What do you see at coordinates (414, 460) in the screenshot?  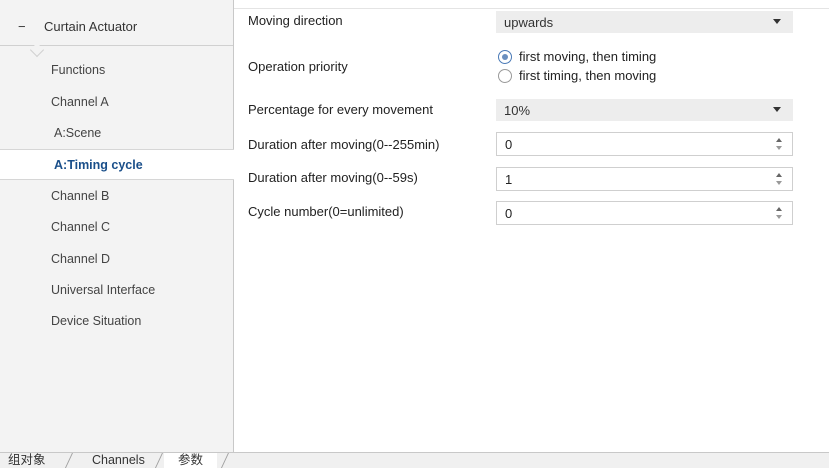 I see `bottom-tab-bar: 组对象 Channels 参数` at bounding box center [414, 460].